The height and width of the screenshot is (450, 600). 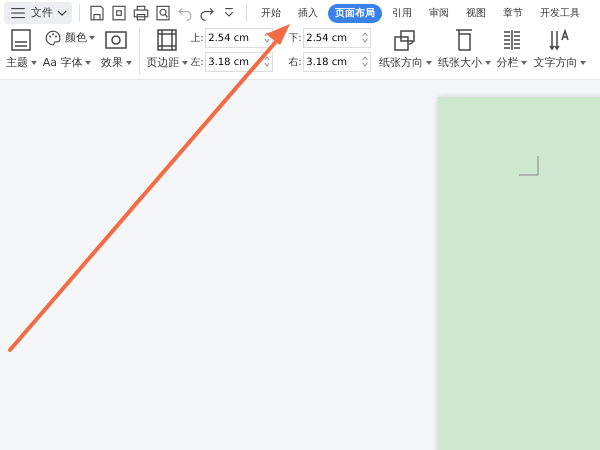 I want to click on export-icon, so click(x=119, y=13).